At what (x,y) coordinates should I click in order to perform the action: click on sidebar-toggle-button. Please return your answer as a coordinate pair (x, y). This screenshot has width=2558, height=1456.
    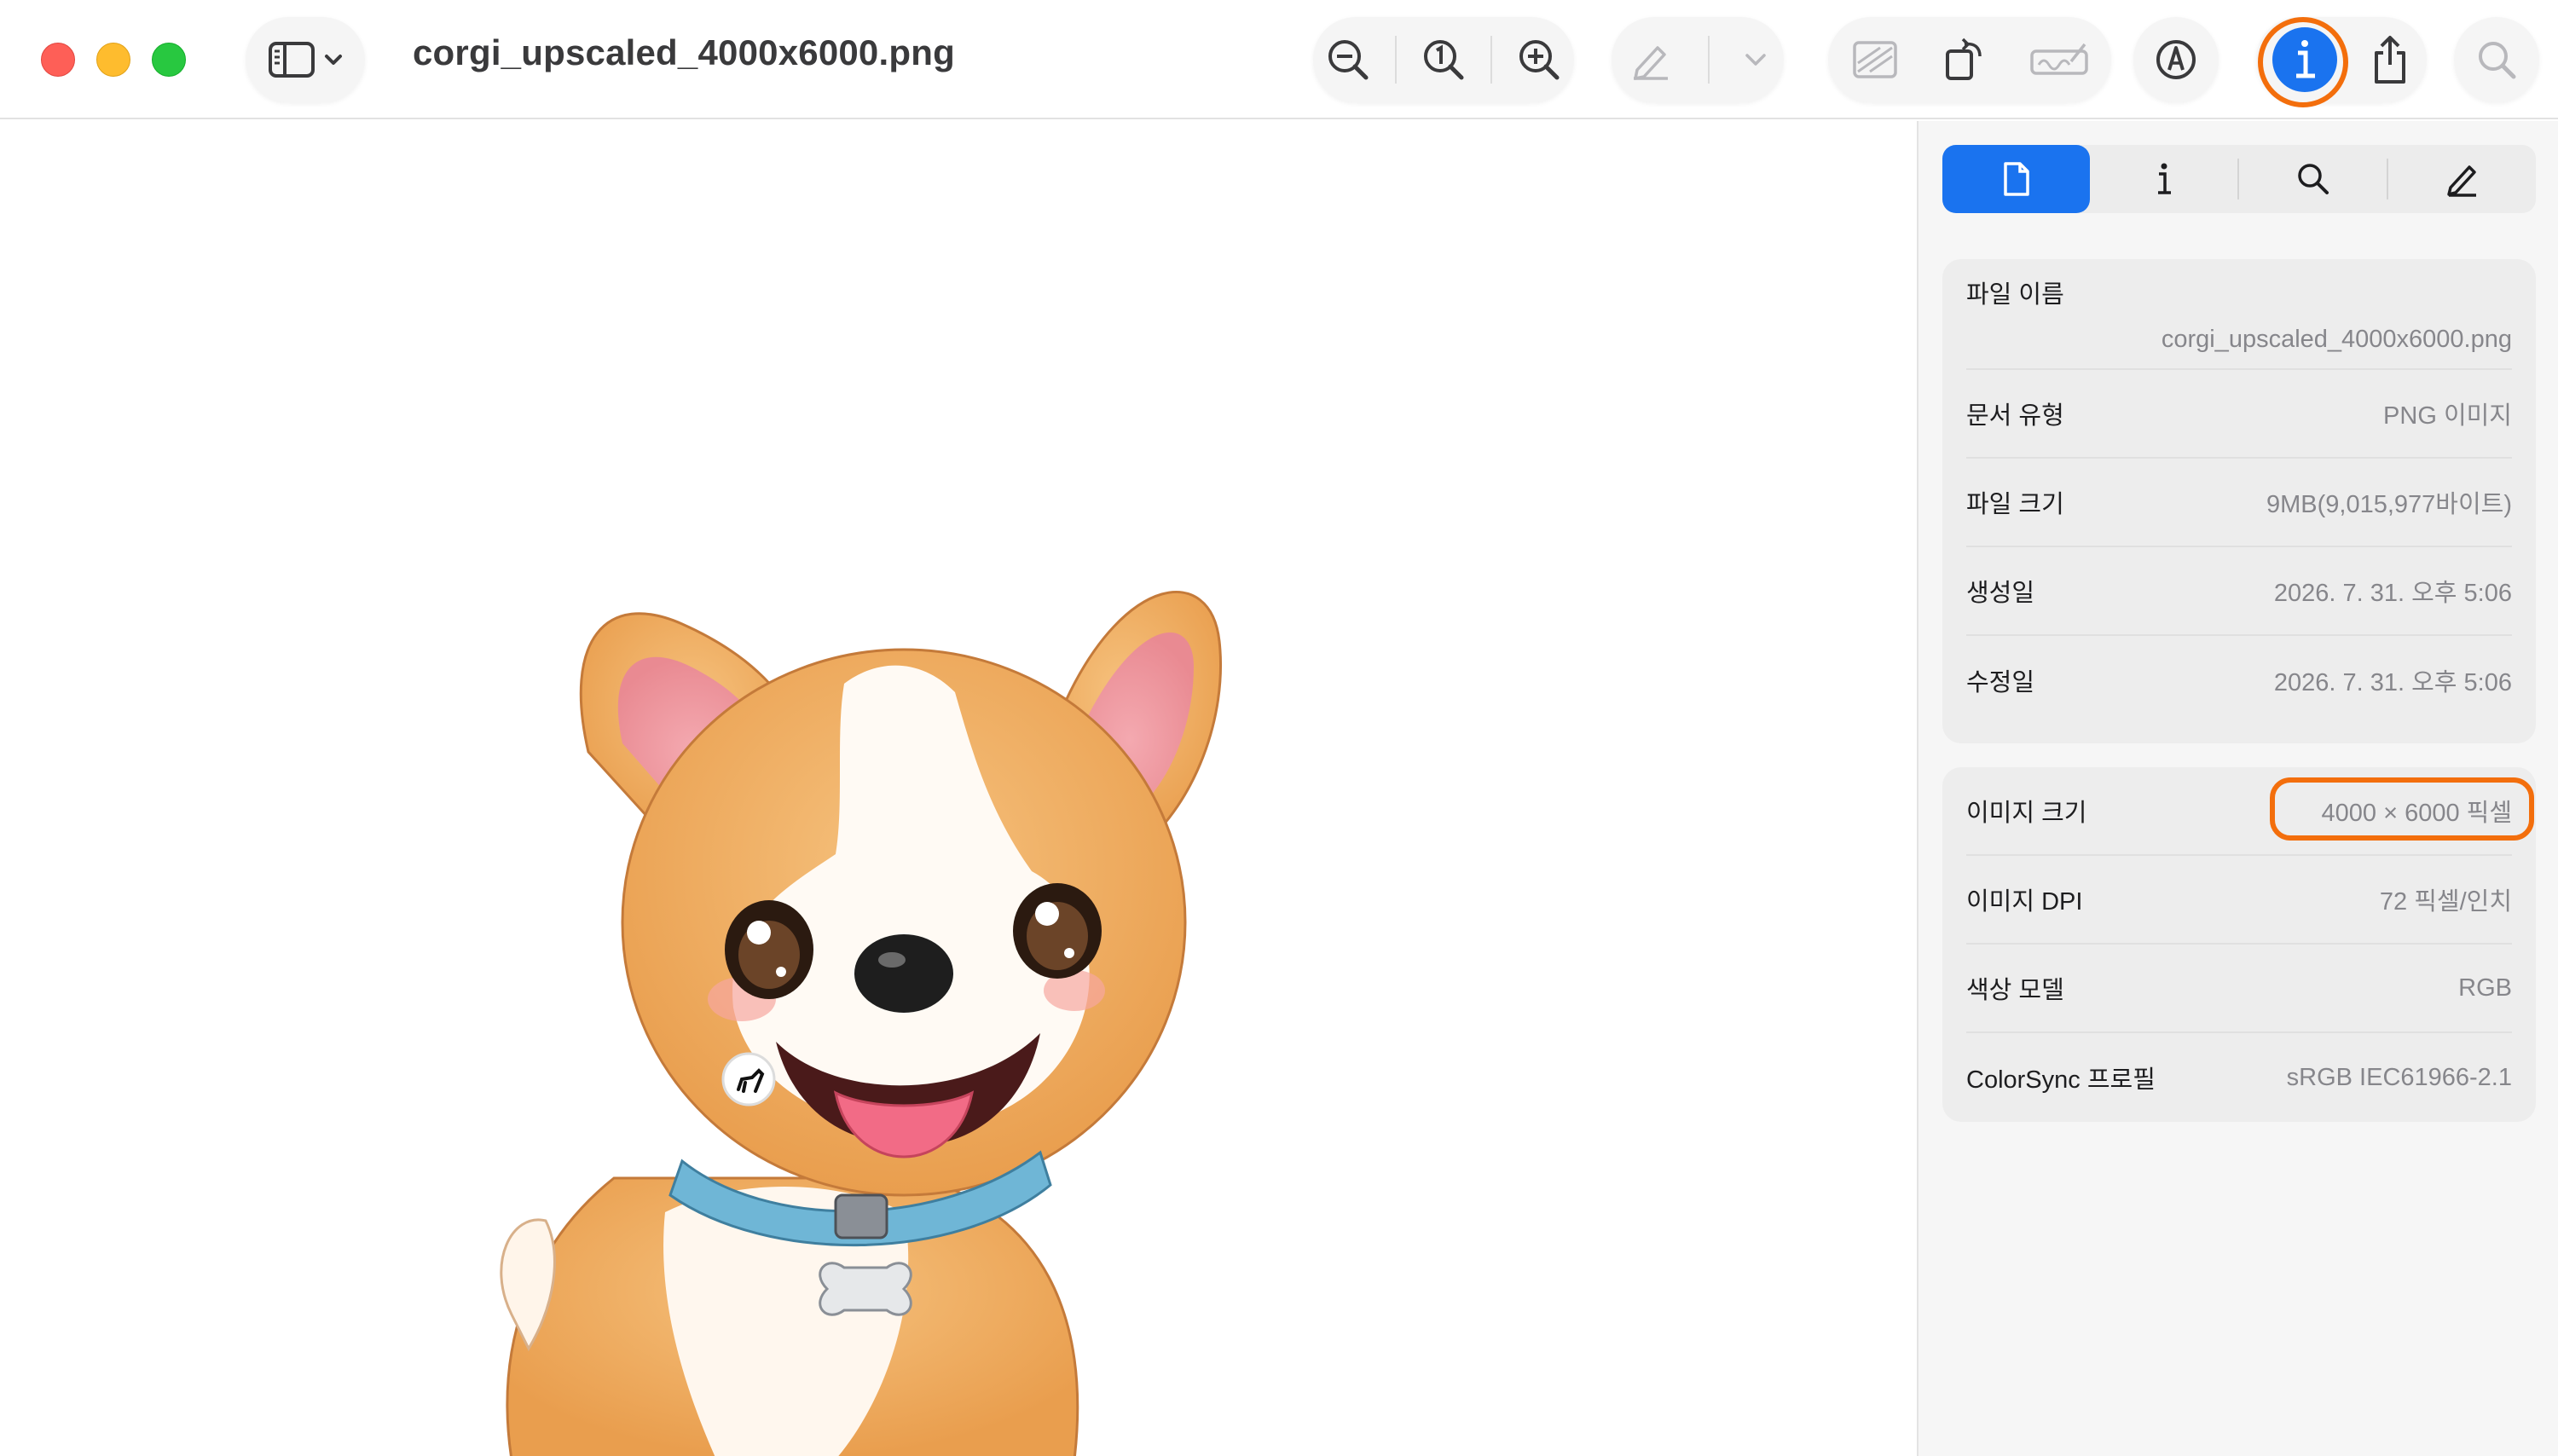
    Looking at the image, I should click on (305, 59).